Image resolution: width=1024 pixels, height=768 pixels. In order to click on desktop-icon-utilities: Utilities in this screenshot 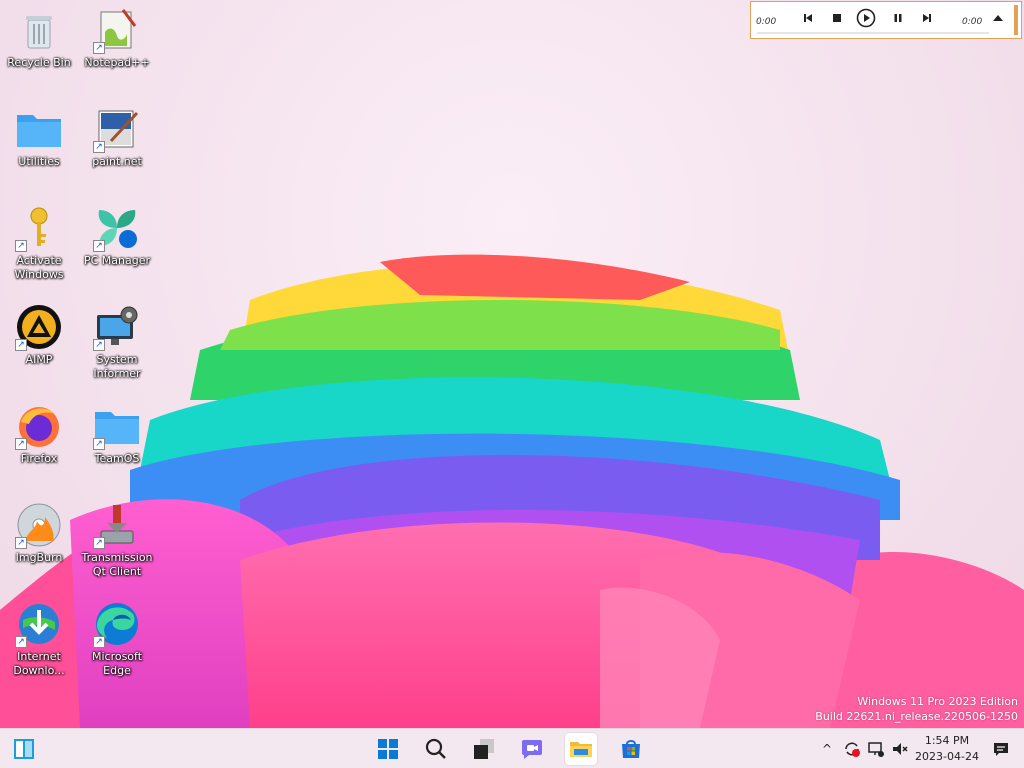, I will do `click(39, 134)`.